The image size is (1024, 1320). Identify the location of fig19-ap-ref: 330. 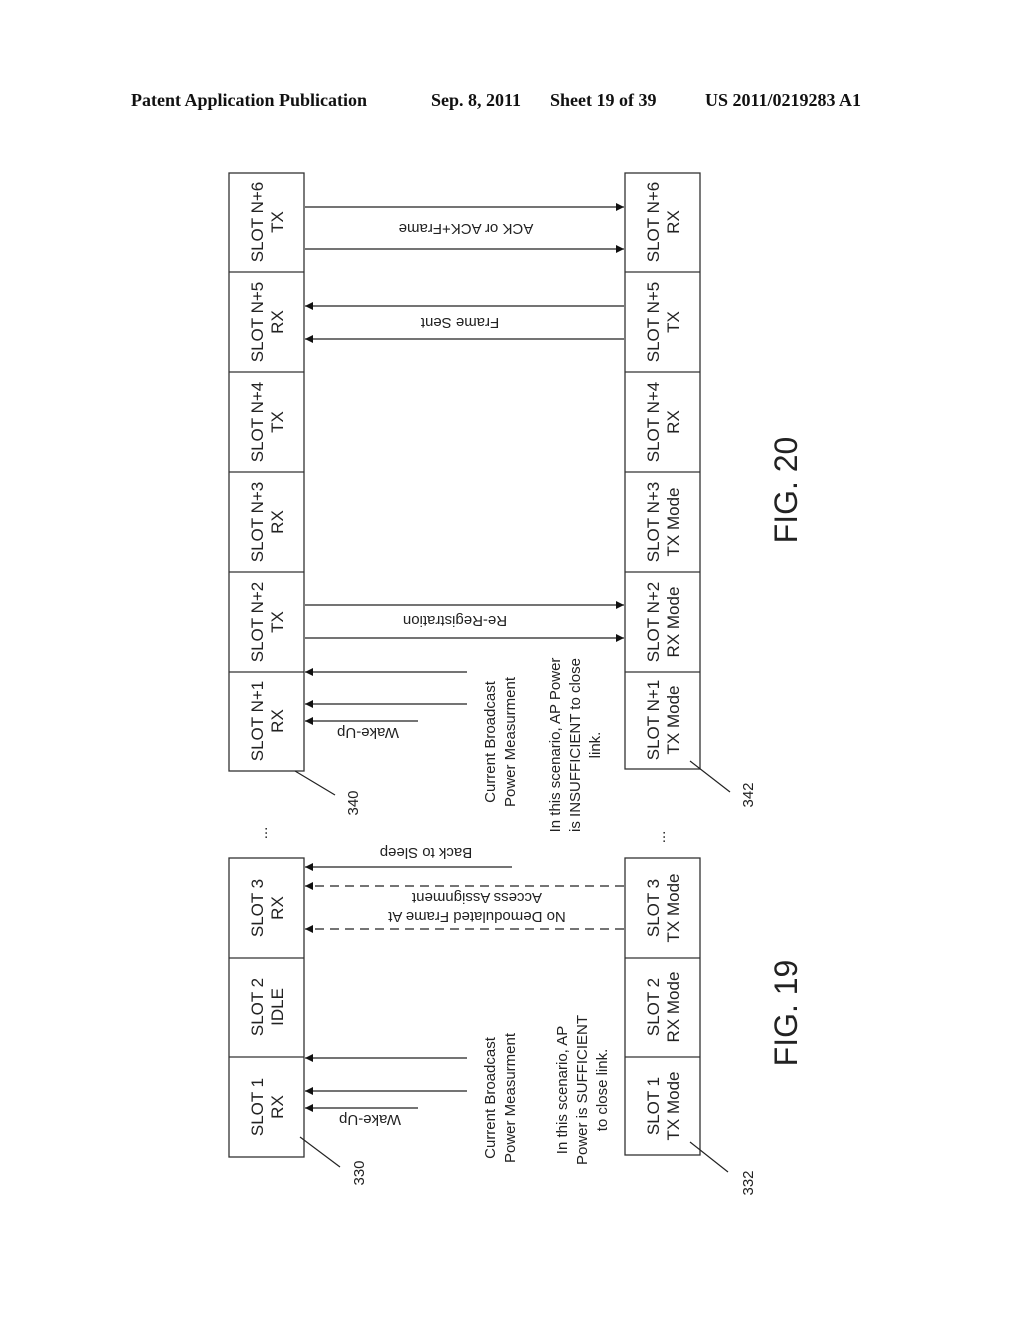
(359, 1172).